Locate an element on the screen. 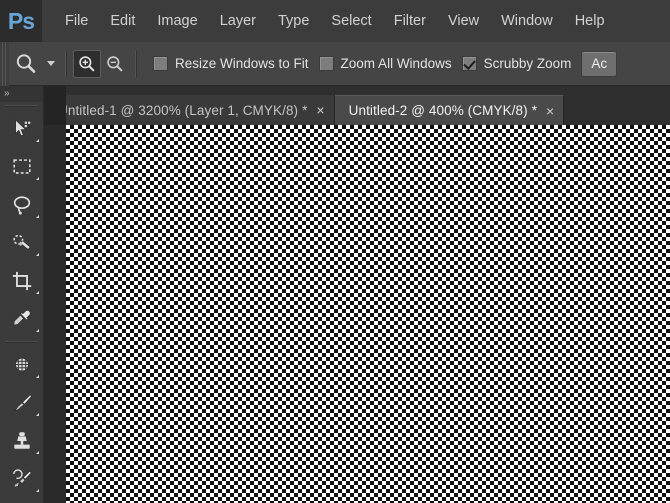  move-tool-icon is located at coordinates (22, 127).